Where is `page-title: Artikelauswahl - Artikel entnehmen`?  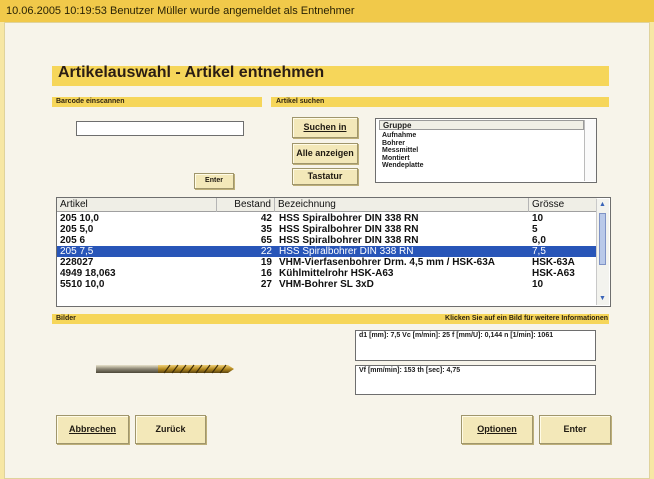 page-title: Artikelauswahl - Artikel entnehmen is located at coordinates (191, 72).